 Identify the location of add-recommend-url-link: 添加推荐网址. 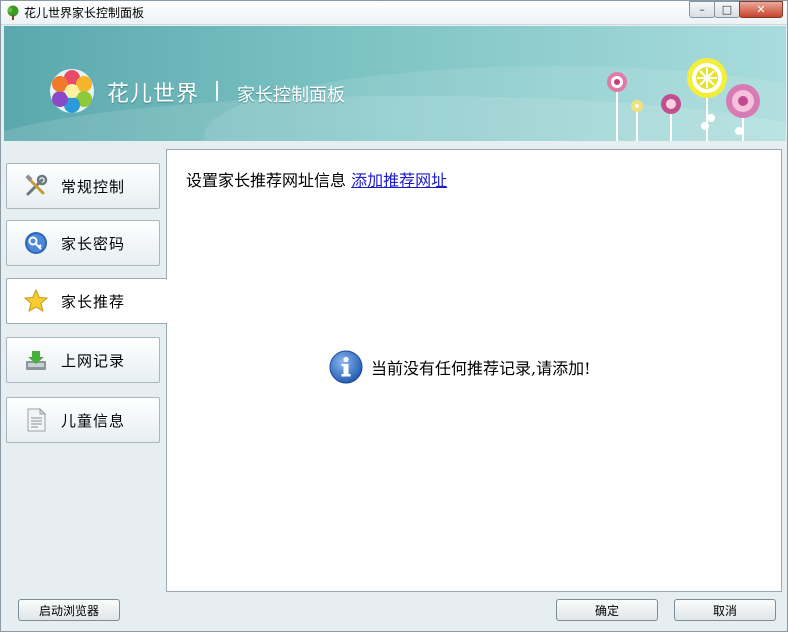
(399, 180).